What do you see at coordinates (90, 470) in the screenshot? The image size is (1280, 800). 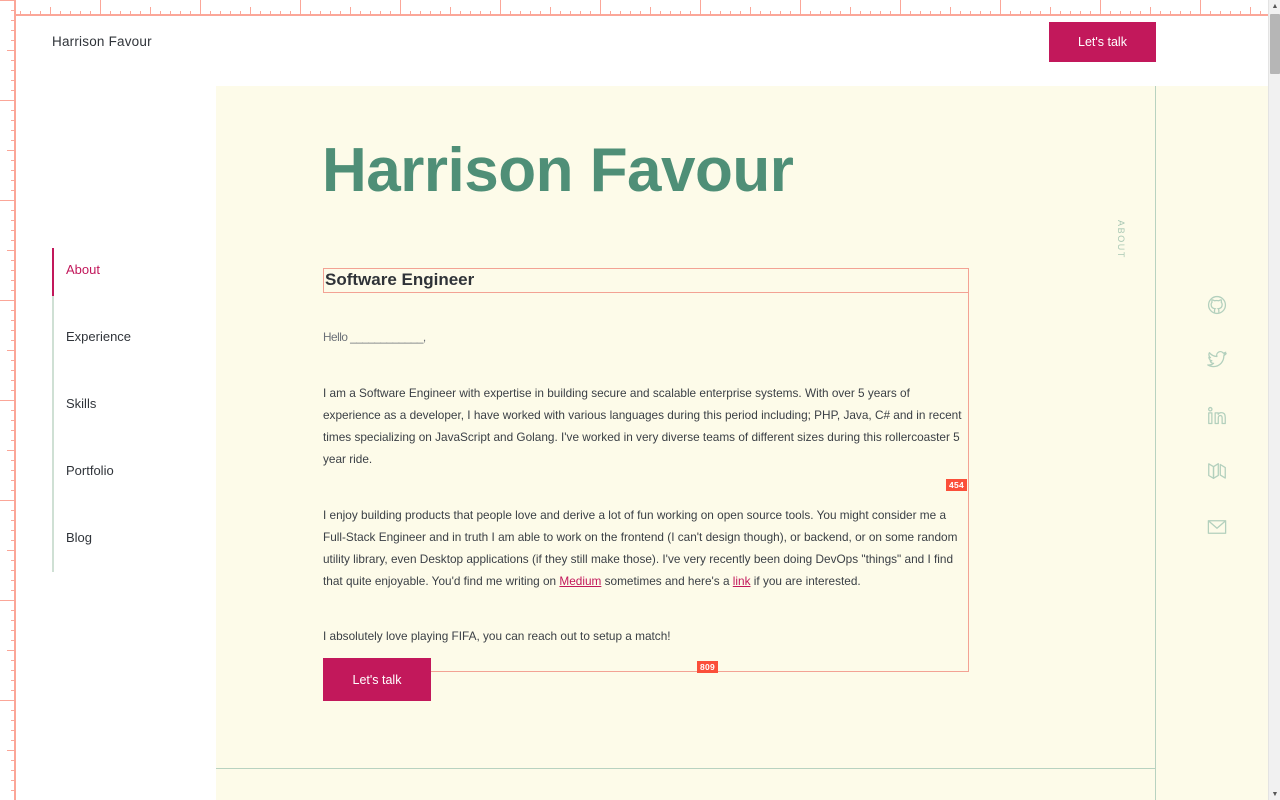 I see `sidebar-item-portfolio: Portfolio` at bounding box center [90, 470].